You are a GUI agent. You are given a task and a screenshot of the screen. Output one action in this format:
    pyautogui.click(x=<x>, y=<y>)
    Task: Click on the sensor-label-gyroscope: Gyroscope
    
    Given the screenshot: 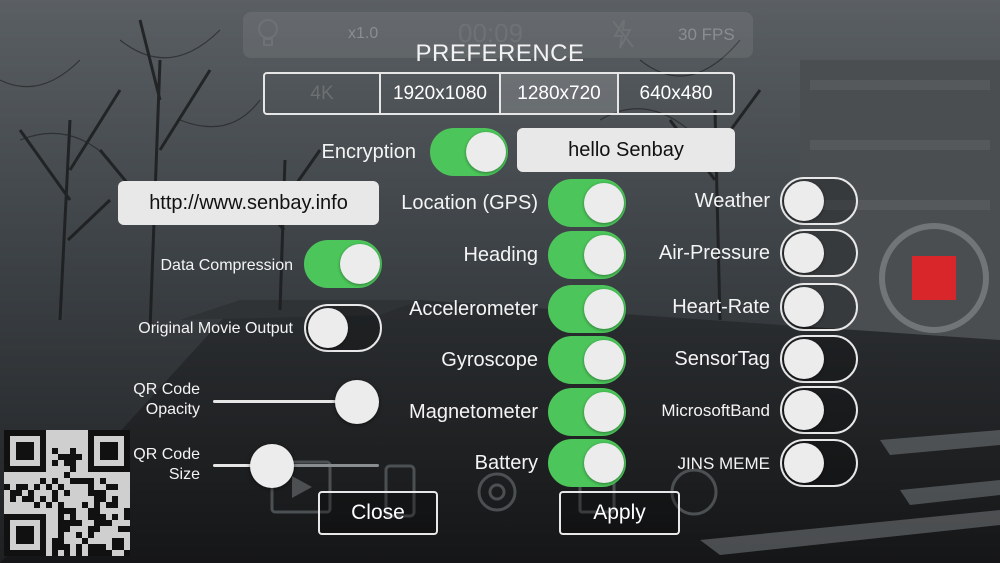 What is the action you would take?
    pyautogui.click(x=489, y=360)
    